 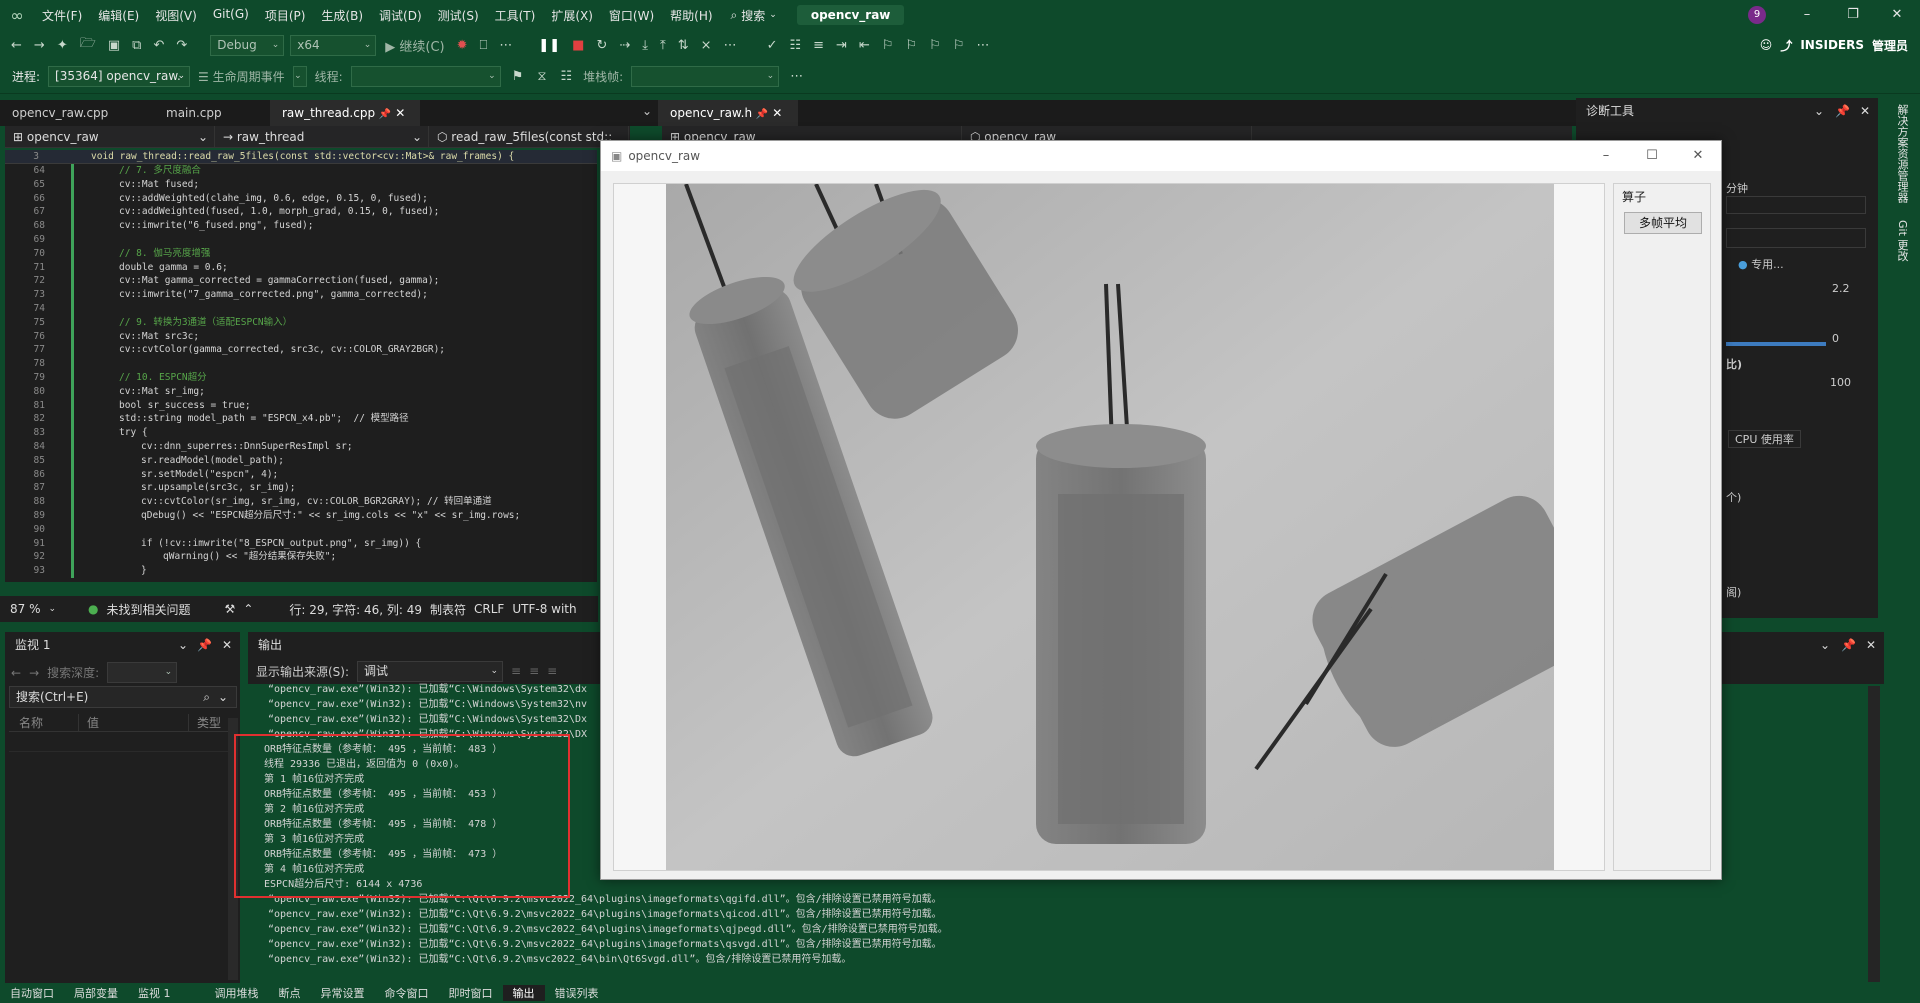 I want to click on thread-select: ⌄, so click(x=425, y=76).